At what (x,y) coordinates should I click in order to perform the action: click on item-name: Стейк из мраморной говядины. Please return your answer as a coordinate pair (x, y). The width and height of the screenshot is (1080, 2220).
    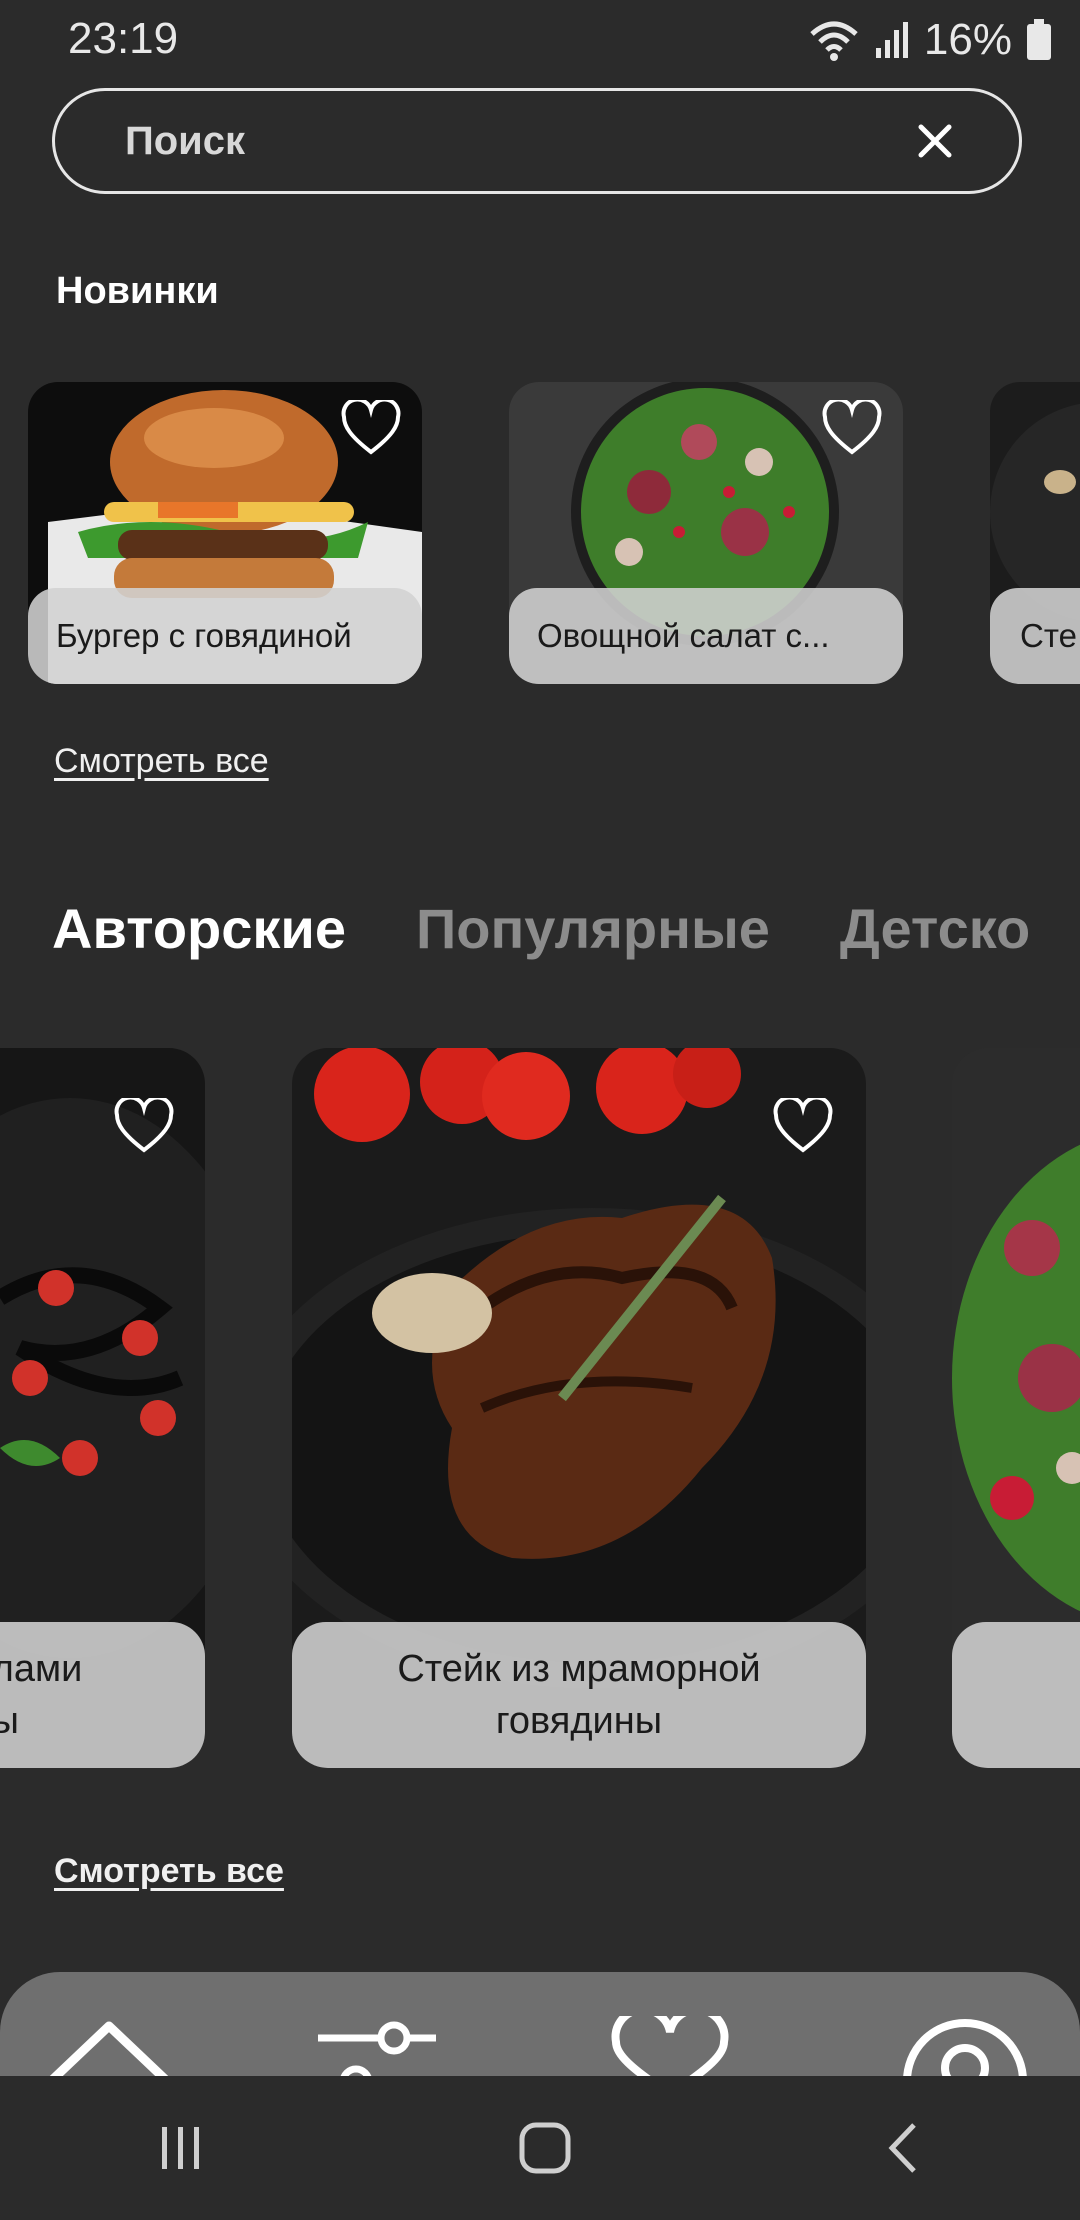
    Looking at the image, I should click on (579, 1695).